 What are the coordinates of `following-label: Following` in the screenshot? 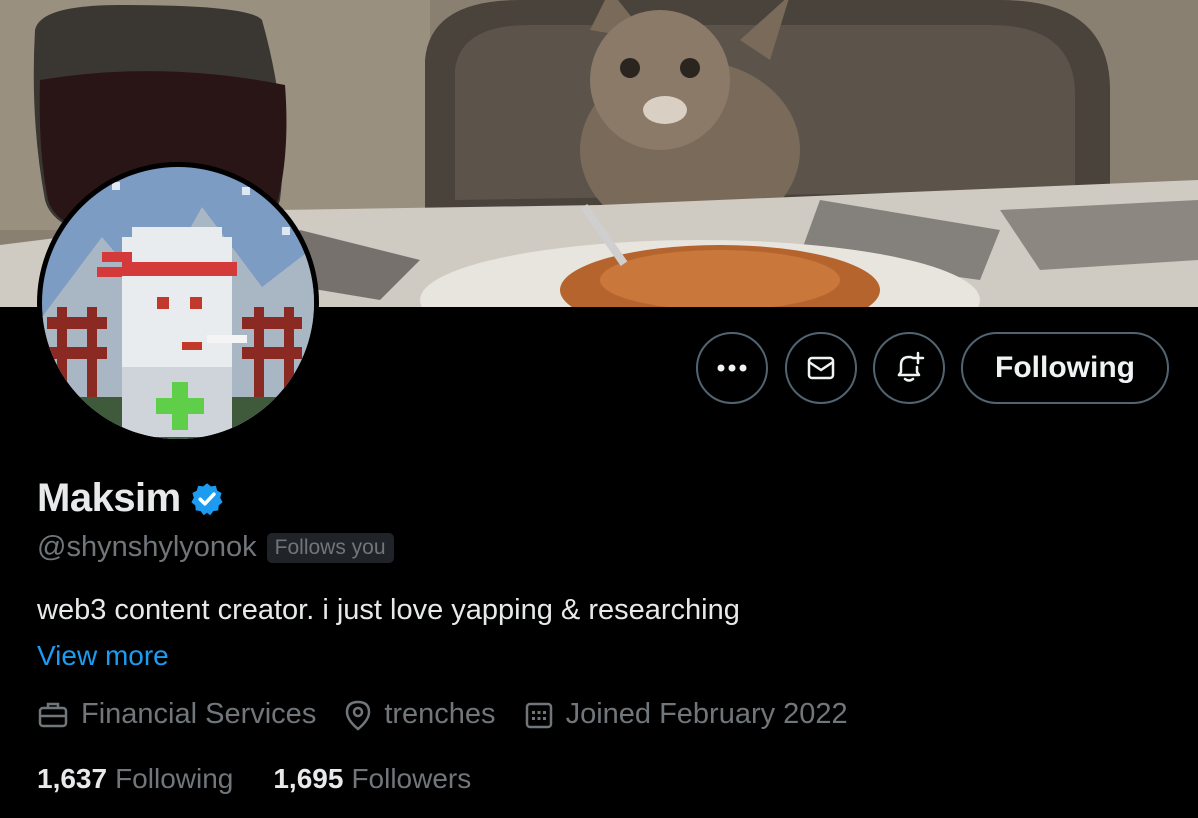 It's located at (174, 778).